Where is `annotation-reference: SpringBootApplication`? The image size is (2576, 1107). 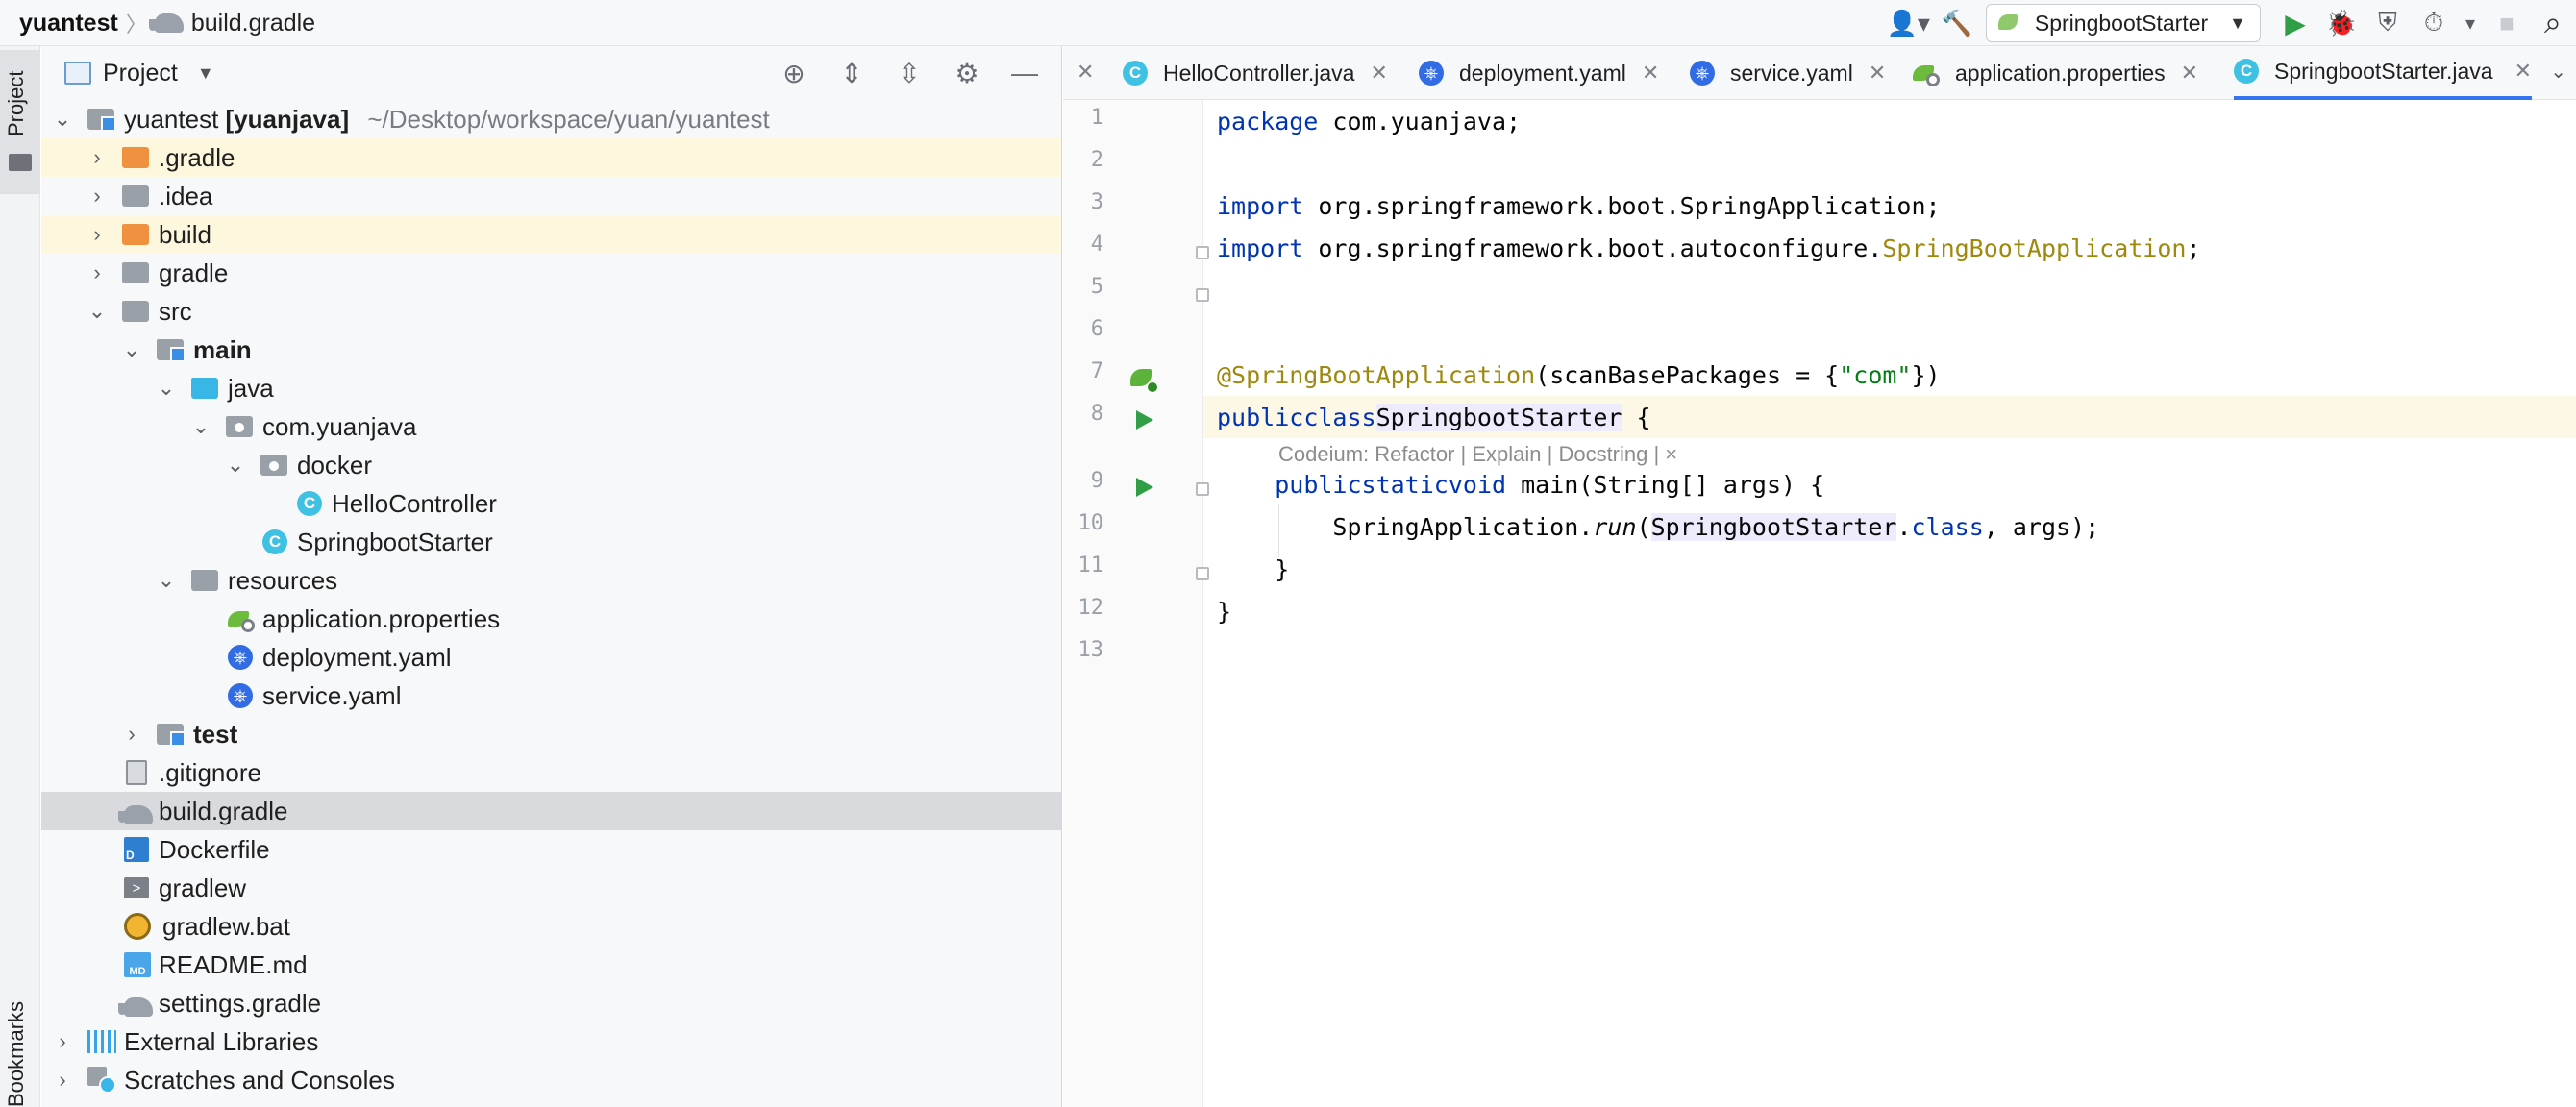
annotation-reference: SpringBootApplication is located at coordinates (2034, 248).